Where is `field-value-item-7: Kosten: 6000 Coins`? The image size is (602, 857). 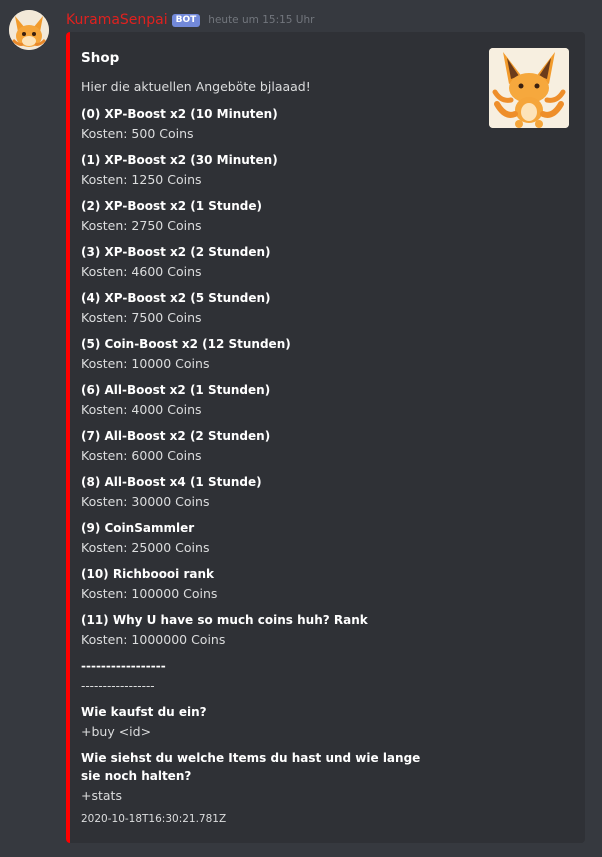 field-value-item-7: Kosten: 6000 Coins is located at coordinates (141, 455).